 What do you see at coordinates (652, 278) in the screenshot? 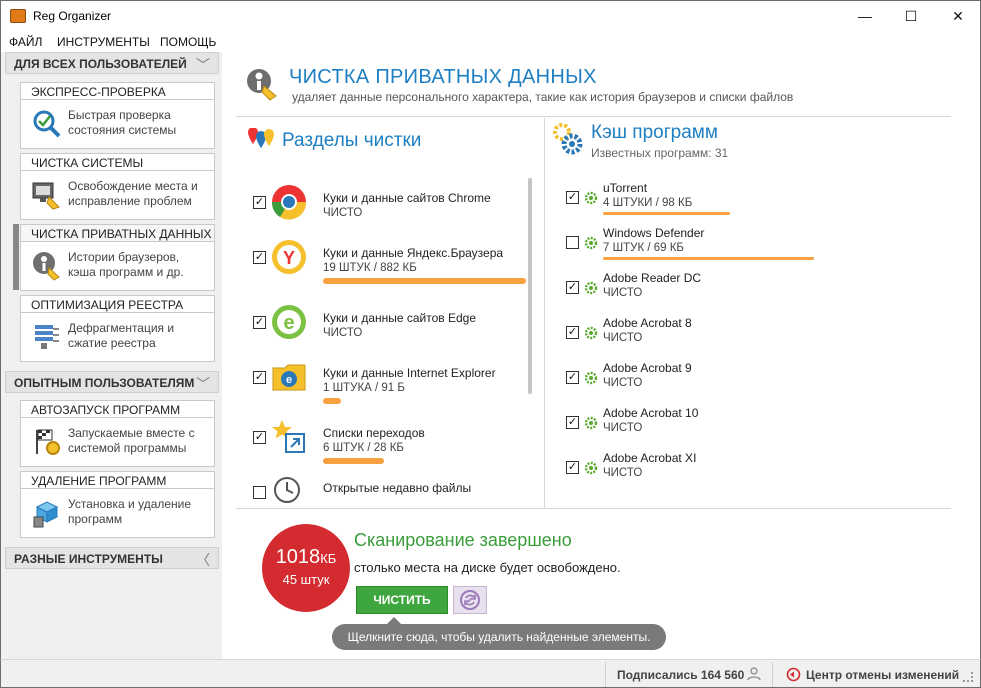
I see `cache-program-name: Adobe Reader DC` at bounding box center [652, 278].